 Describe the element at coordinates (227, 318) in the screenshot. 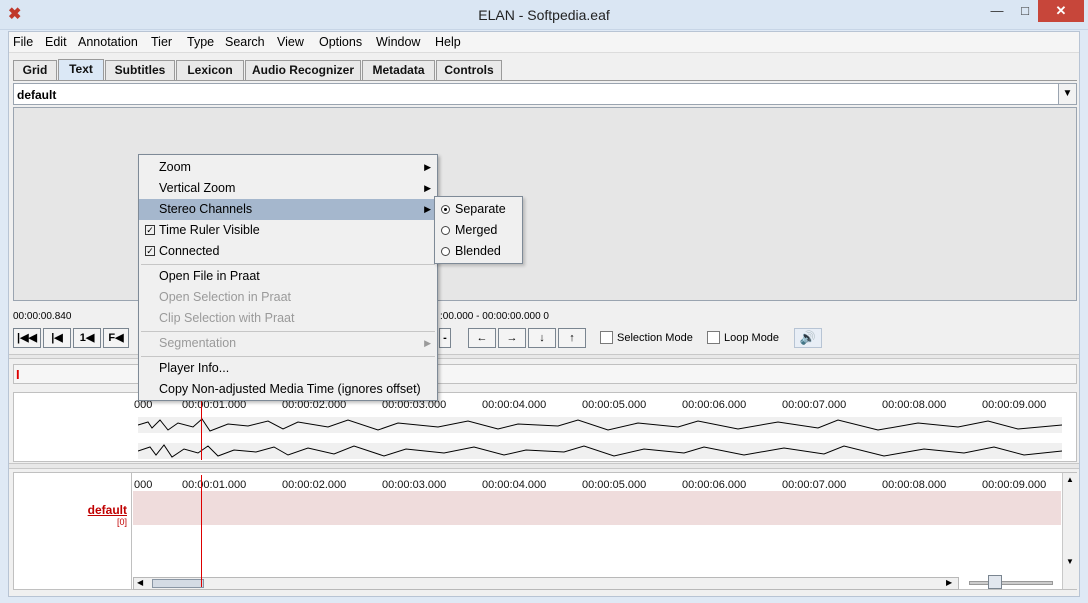

I see `menu-item-label: Clip Selection with Praat` at that location.